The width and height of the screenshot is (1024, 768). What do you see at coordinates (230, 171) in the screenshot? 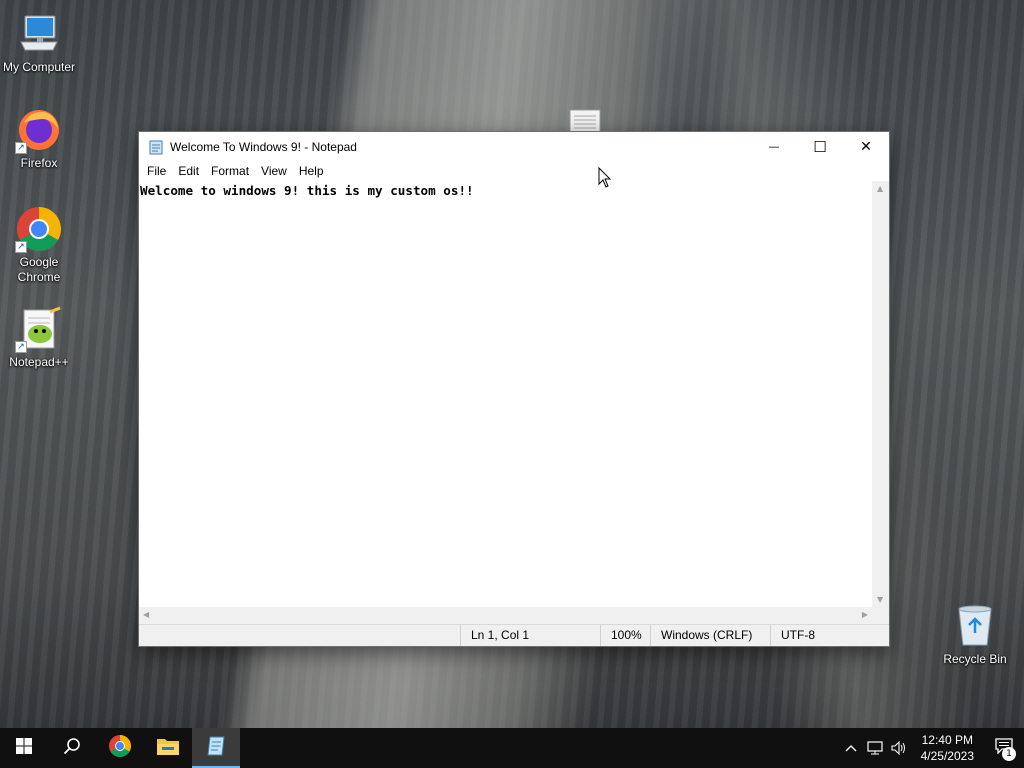
I see `menu-format: Format` at bounding box center [230, 171].